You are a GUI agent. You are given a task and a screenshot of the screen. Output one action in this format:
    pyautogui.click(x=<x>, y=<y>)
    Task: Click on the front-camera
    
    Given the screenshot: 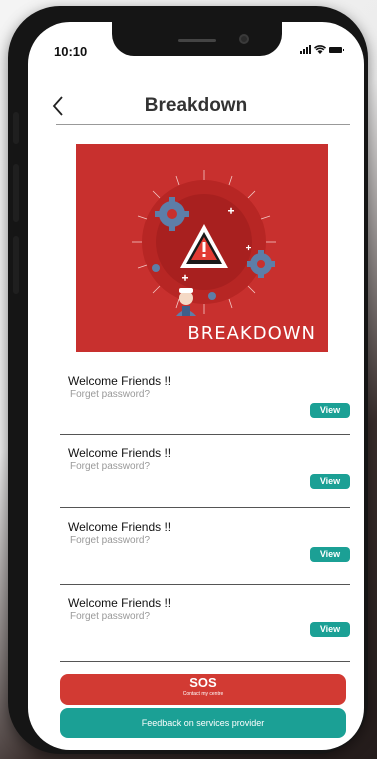 What is the action you would take?
    pyautogui.click(x=244, y=39)
    